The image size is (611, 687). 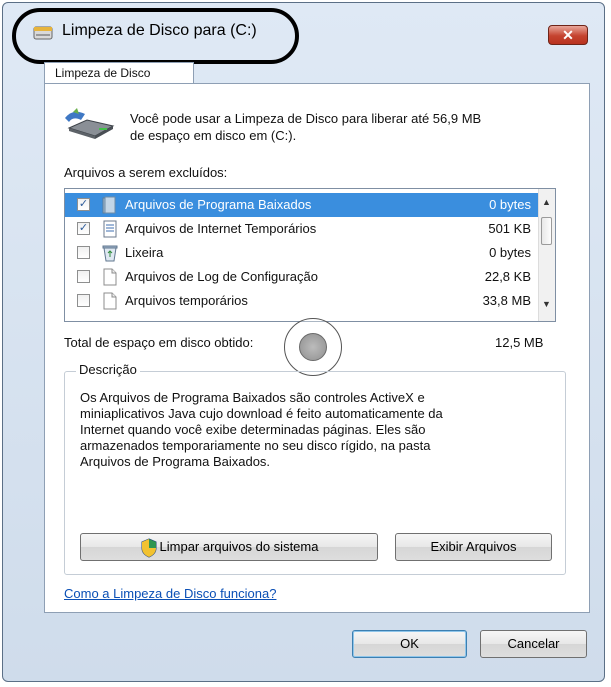 I want to click on file-name: Arquivos de Log de Configuração, so click(x=221, y=276).